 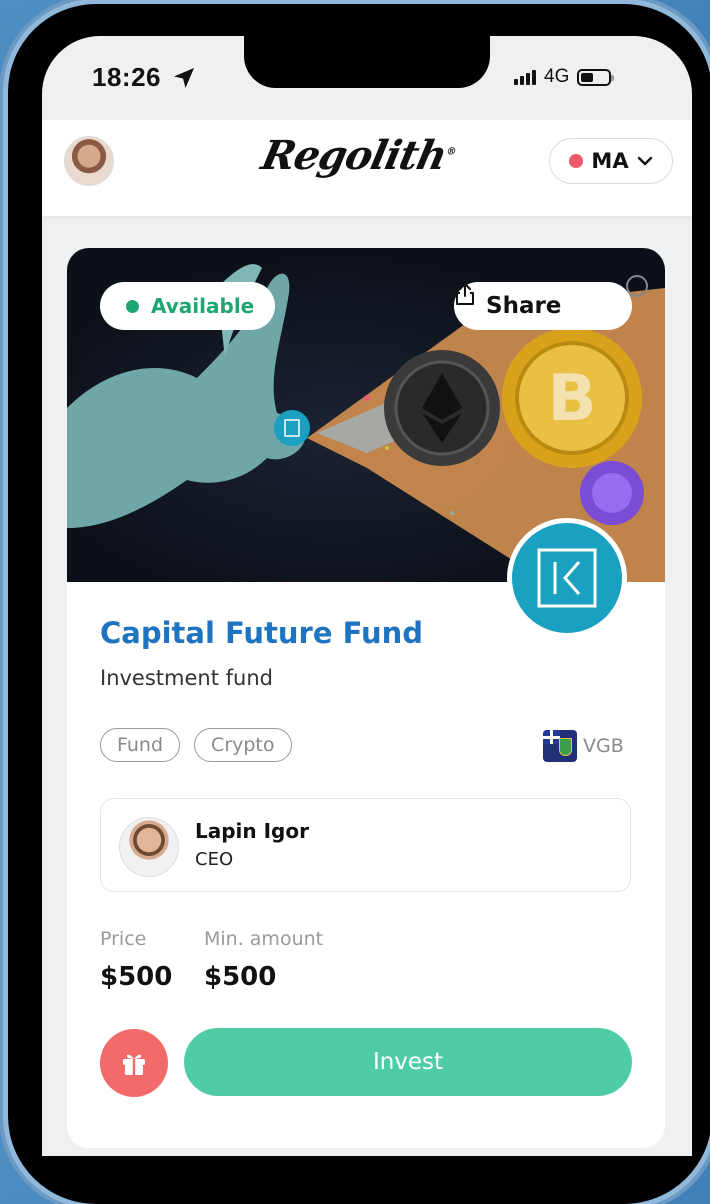 What do you see at coordinates (576, 161) in the screenshot?
I see `region-status-dot` at bounding box center [576, 161].